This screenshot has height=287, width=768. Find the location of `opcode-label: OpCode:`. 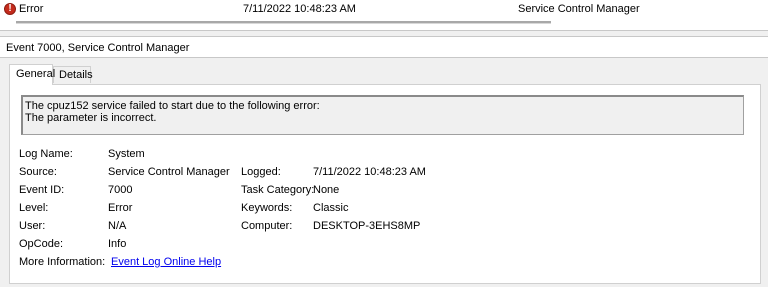

opcode-label: OpCode: is located at coordinates (41, 244).